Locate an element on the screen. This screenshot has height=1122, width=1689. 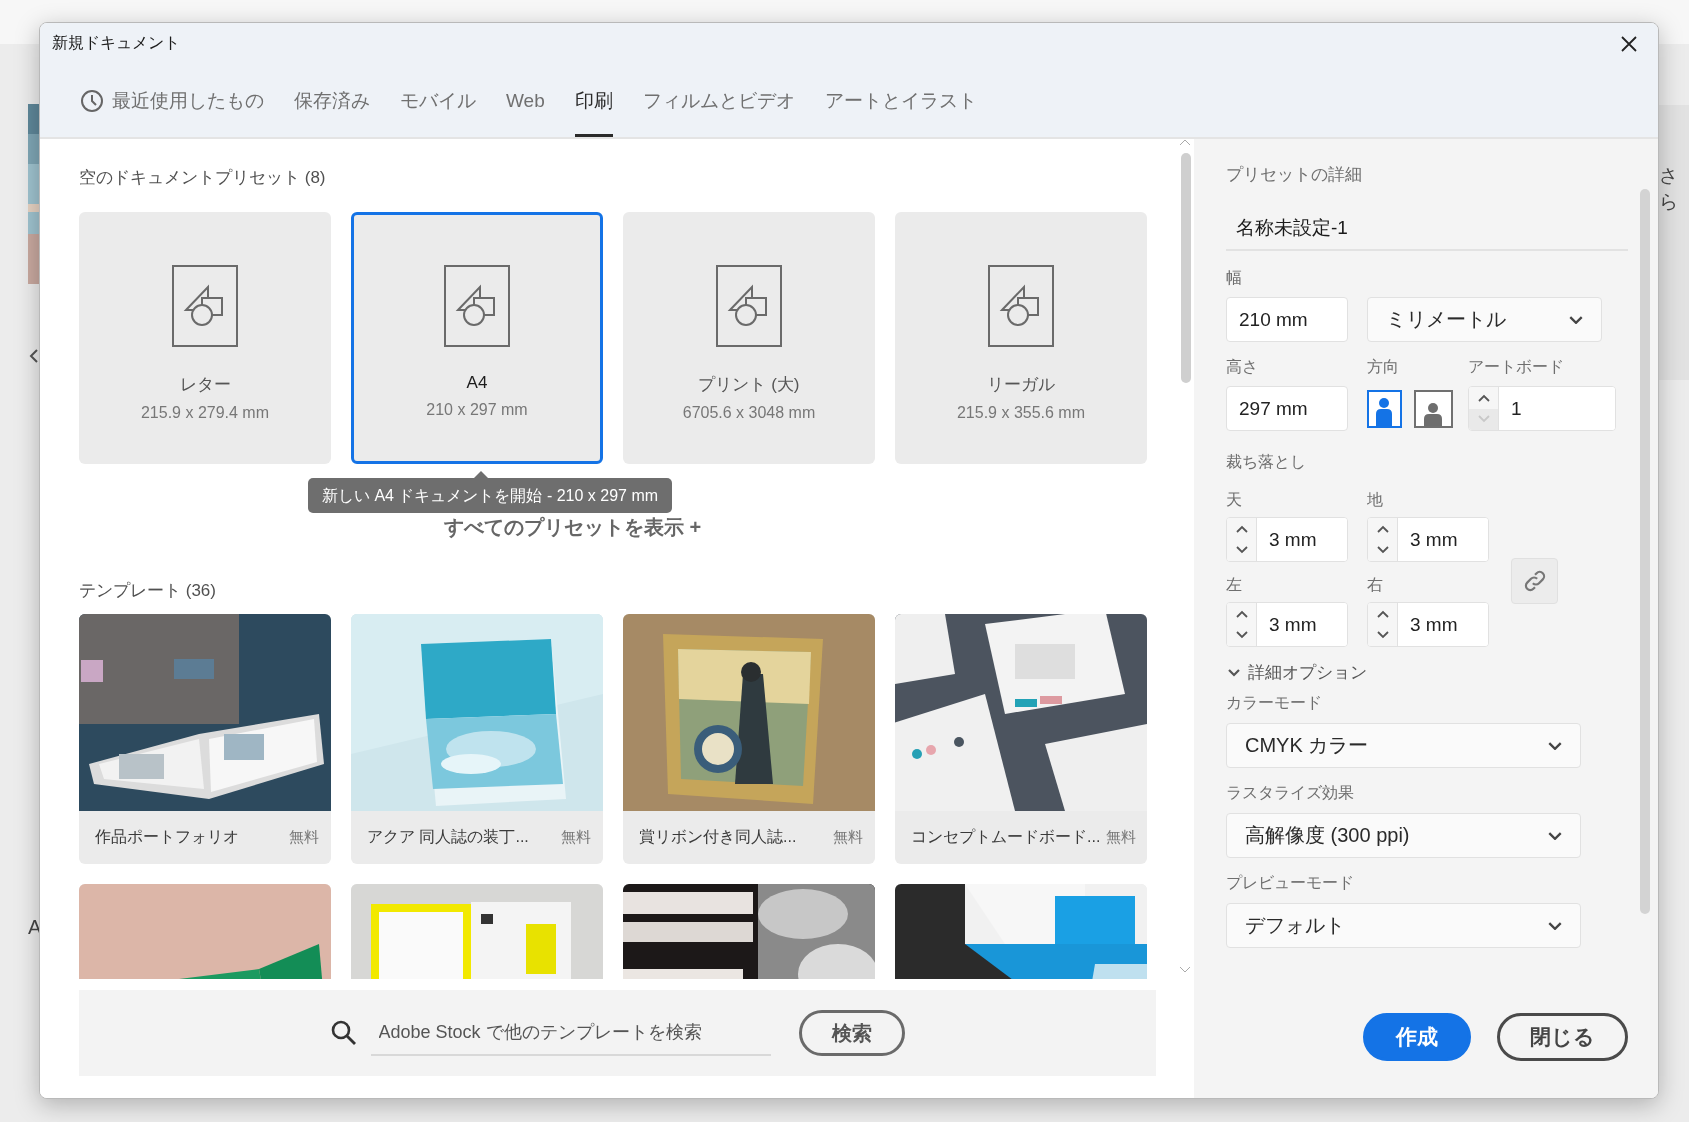
template-card: コンセプトムードボード... 無料 is located at coordinates (1021, 739).